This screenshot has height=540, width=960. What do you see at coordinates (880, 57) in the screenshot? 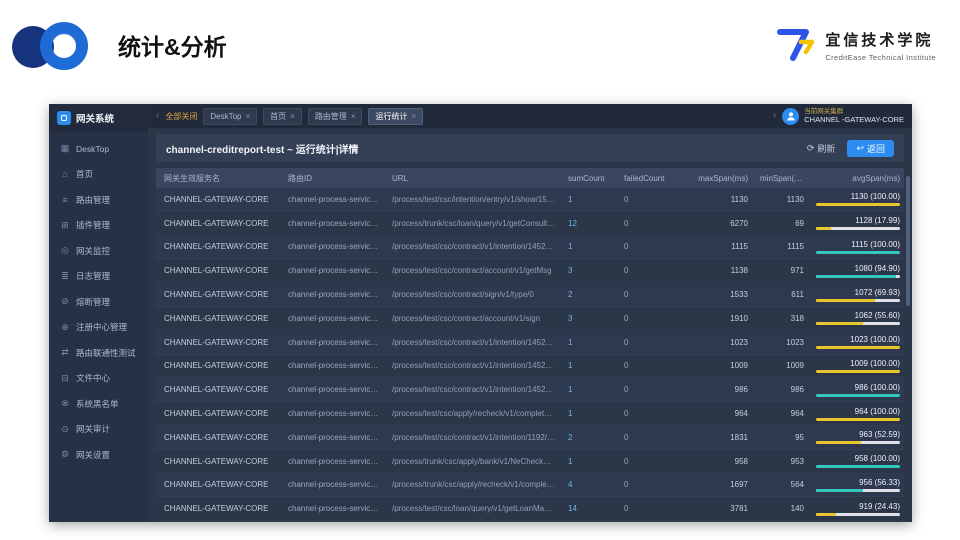
I see `brand-subtitle: CreditEase Technical Institute` at bounding box center [880, 57].